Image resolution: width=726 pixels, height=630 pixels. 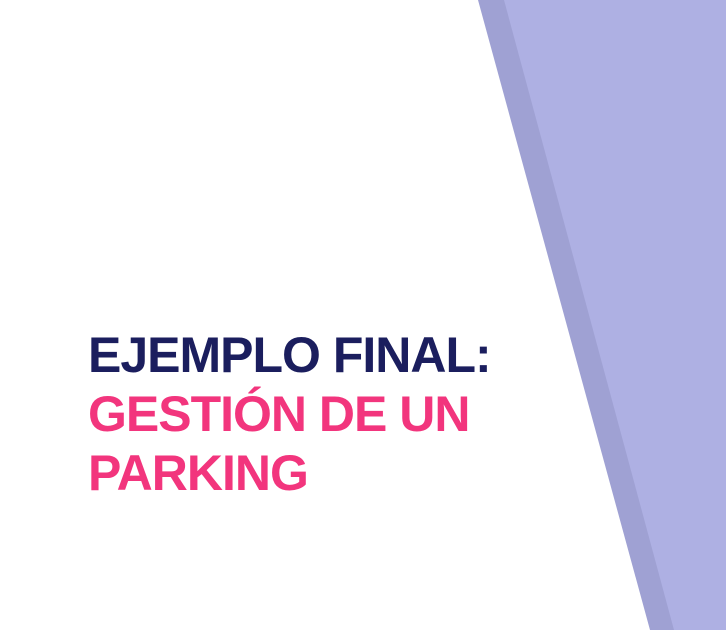 What do you see at coordinates (198, 473) in the screenshot?
I see `title-line-3: PARKING` at bounding box center [198, 473].